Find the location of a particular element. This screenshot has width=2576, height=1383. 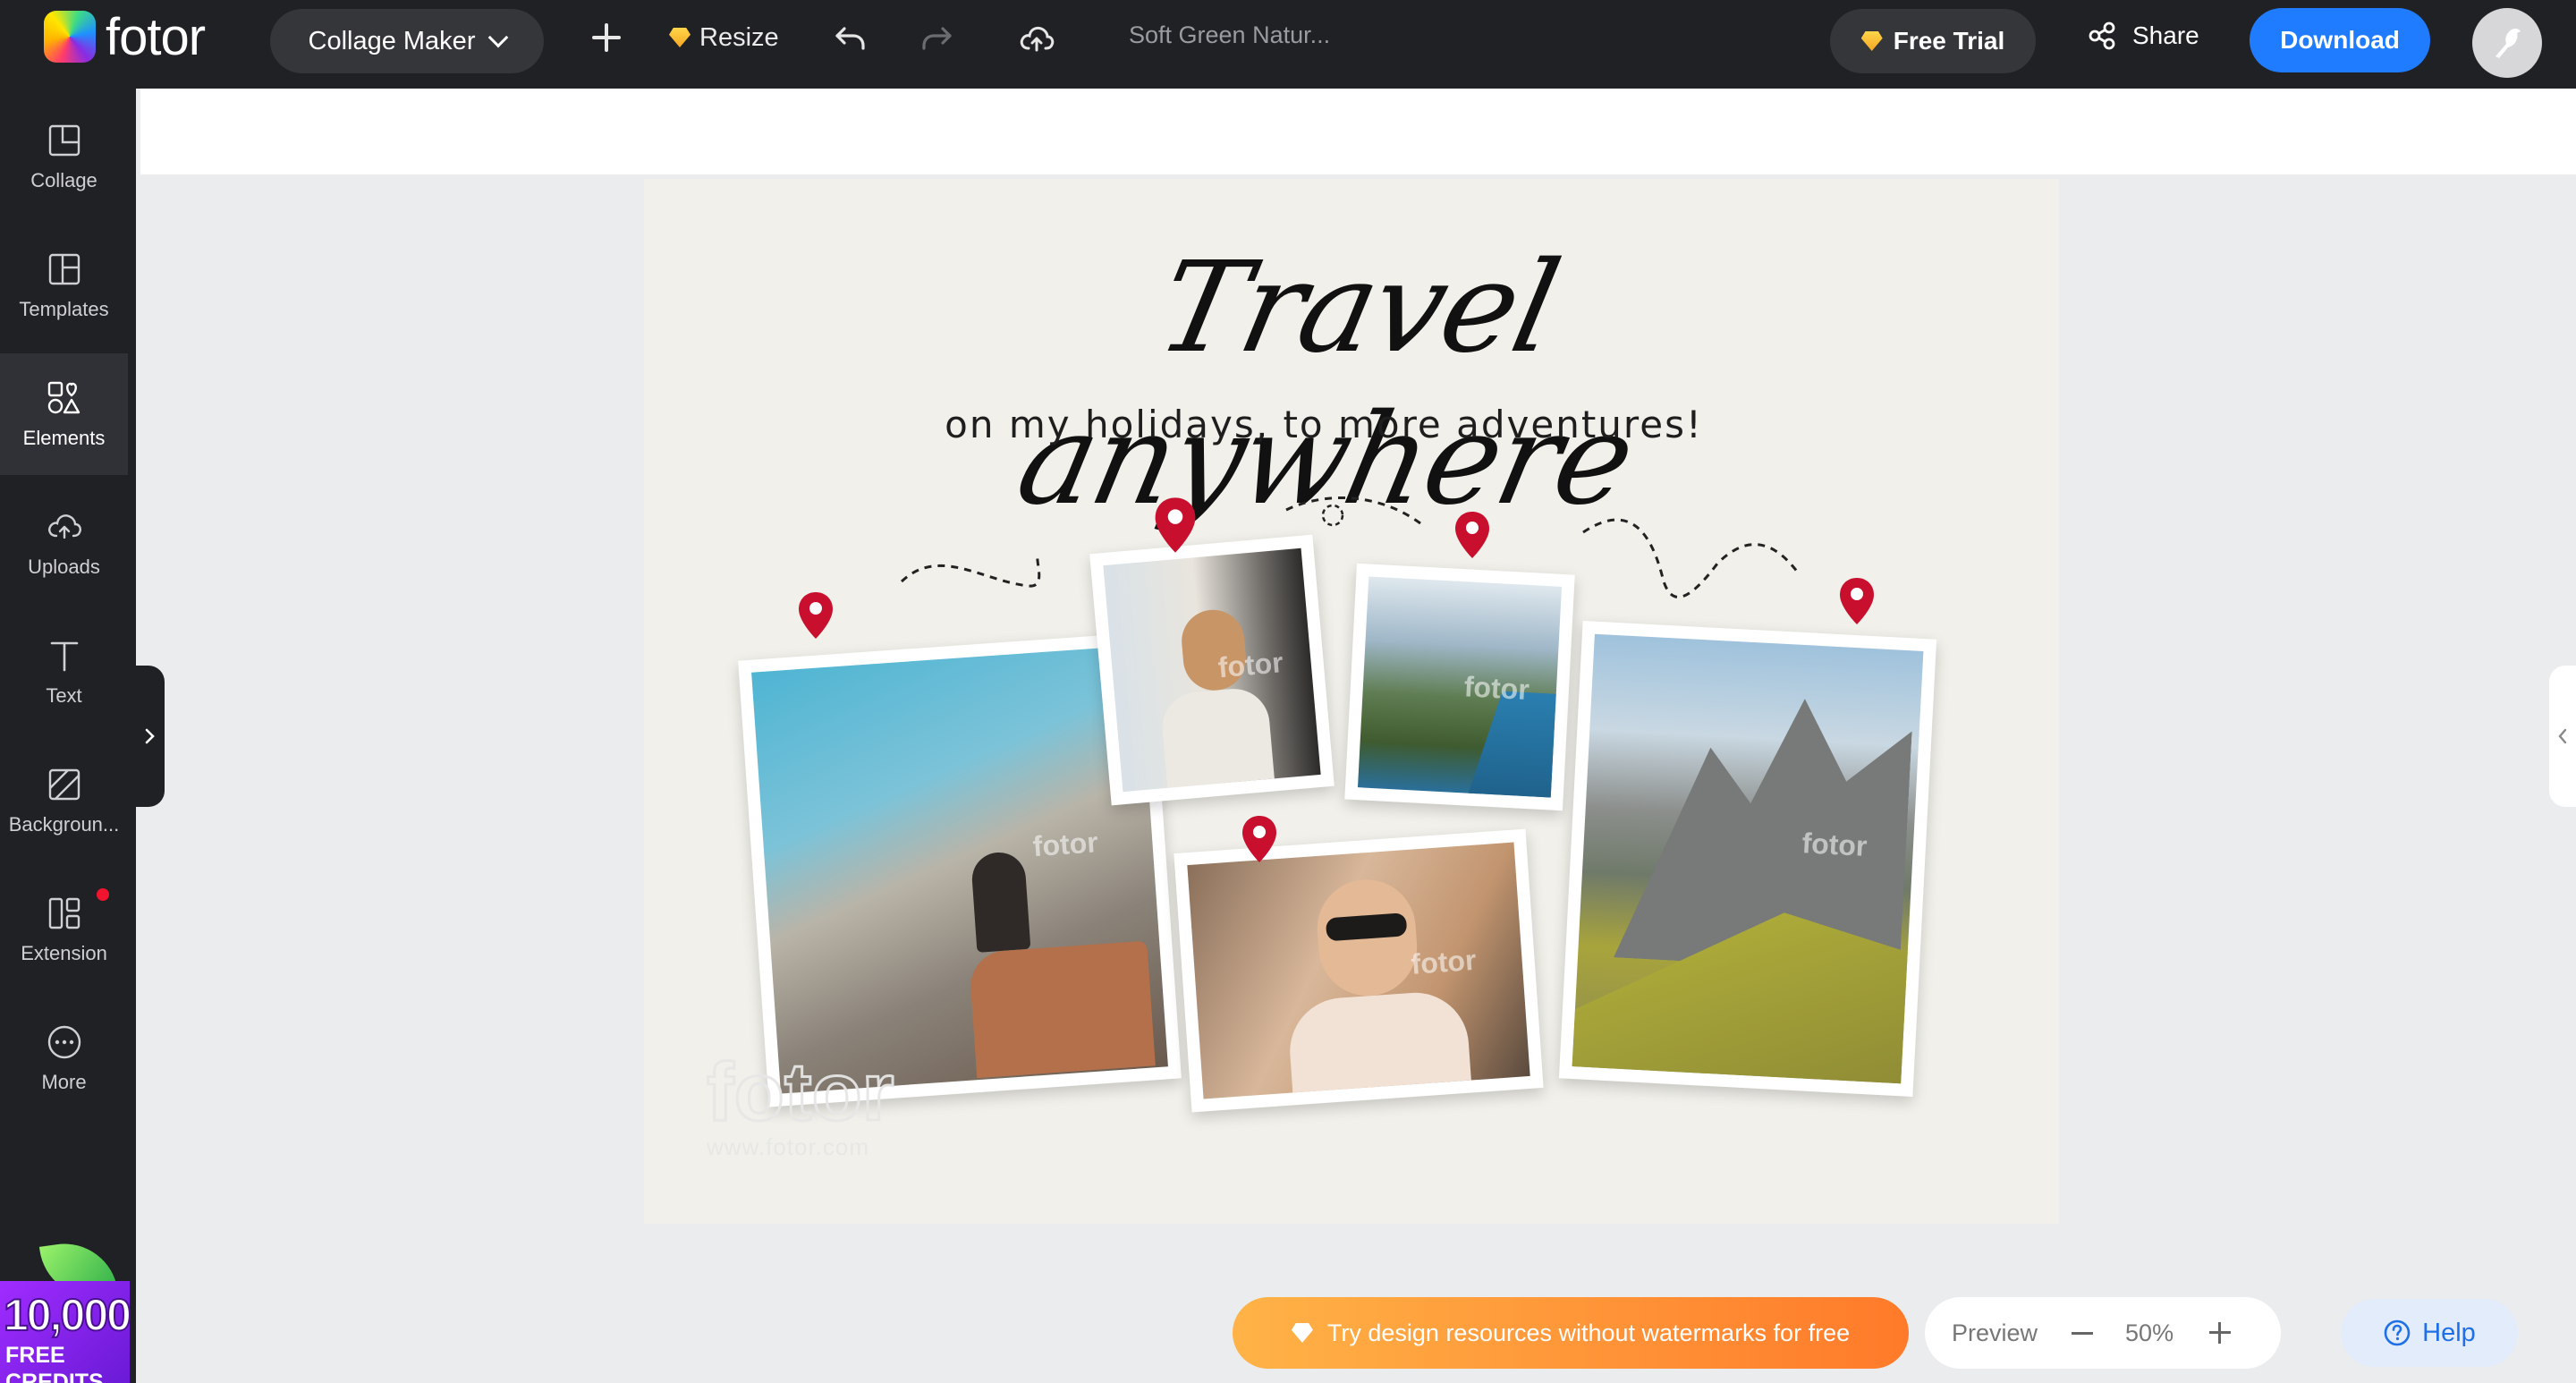

watermark-logo: fotor is located at coordinates (799, 1092).